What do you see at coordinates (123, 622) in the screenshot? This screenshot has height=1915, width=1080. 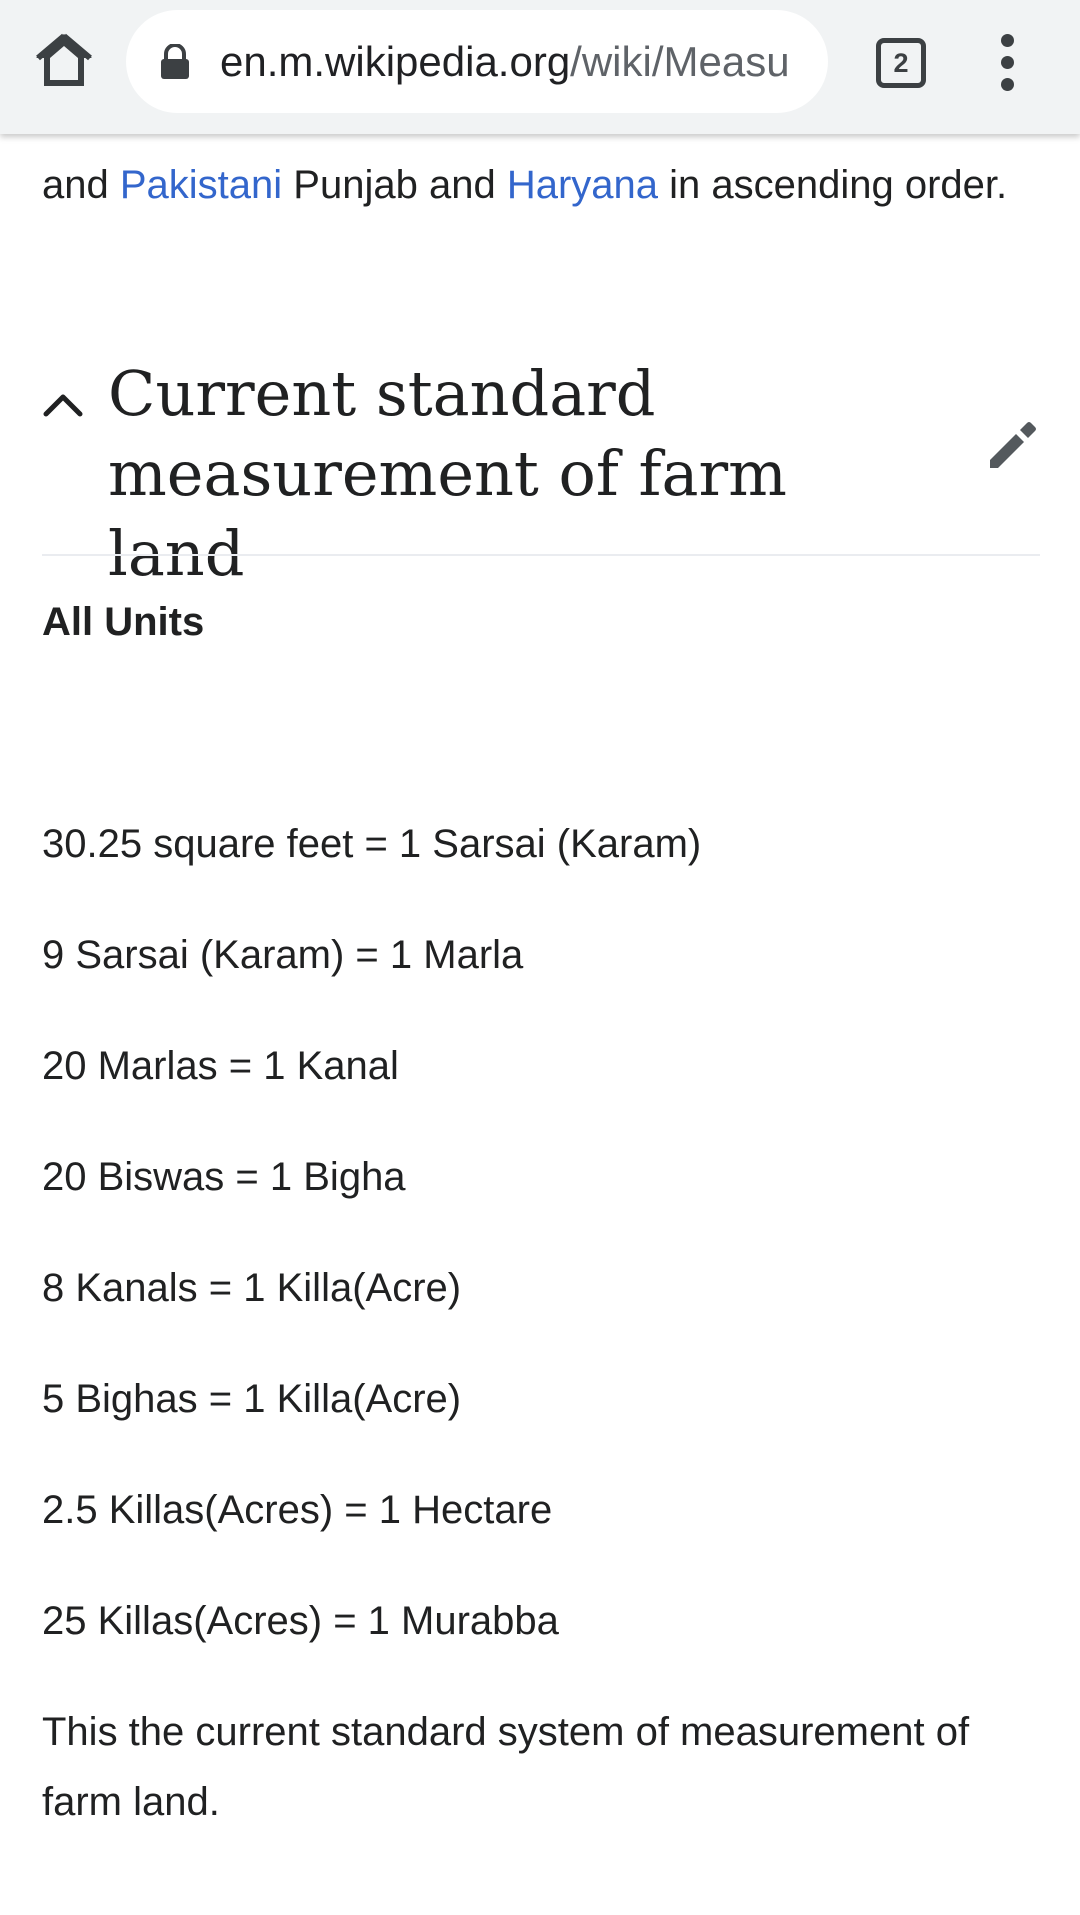 I see `all-units-label: All Units` at bounding box center [123, 622].